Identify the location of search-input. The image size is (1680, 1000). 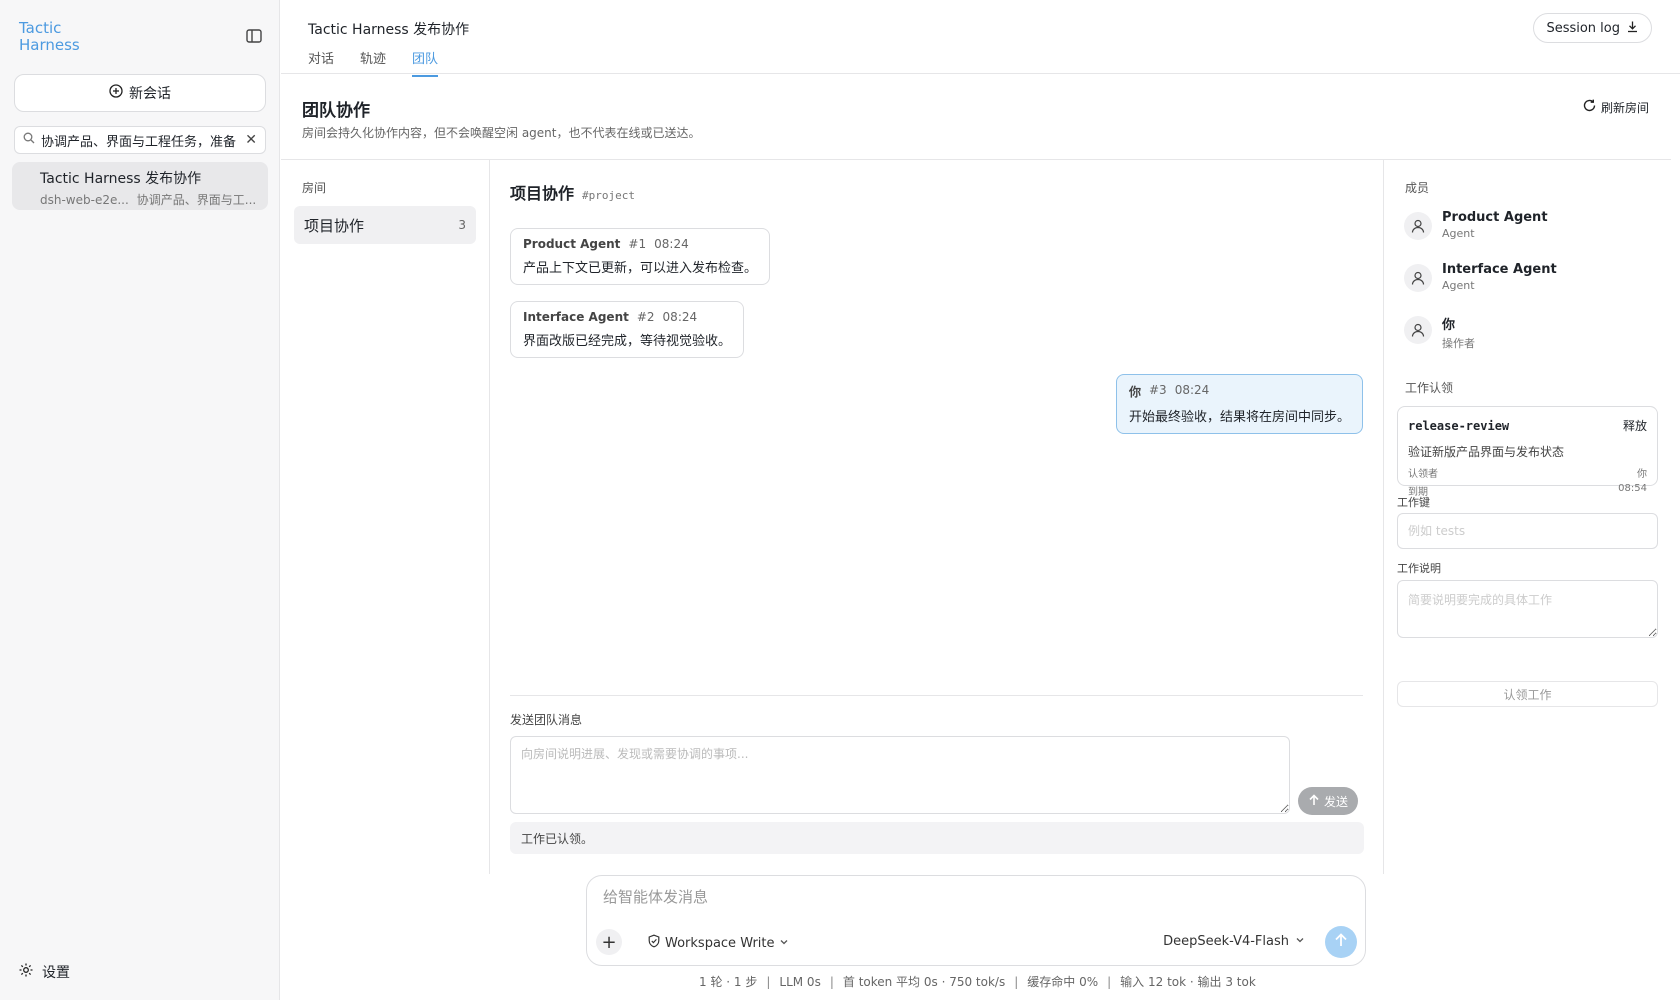
(140, 140).